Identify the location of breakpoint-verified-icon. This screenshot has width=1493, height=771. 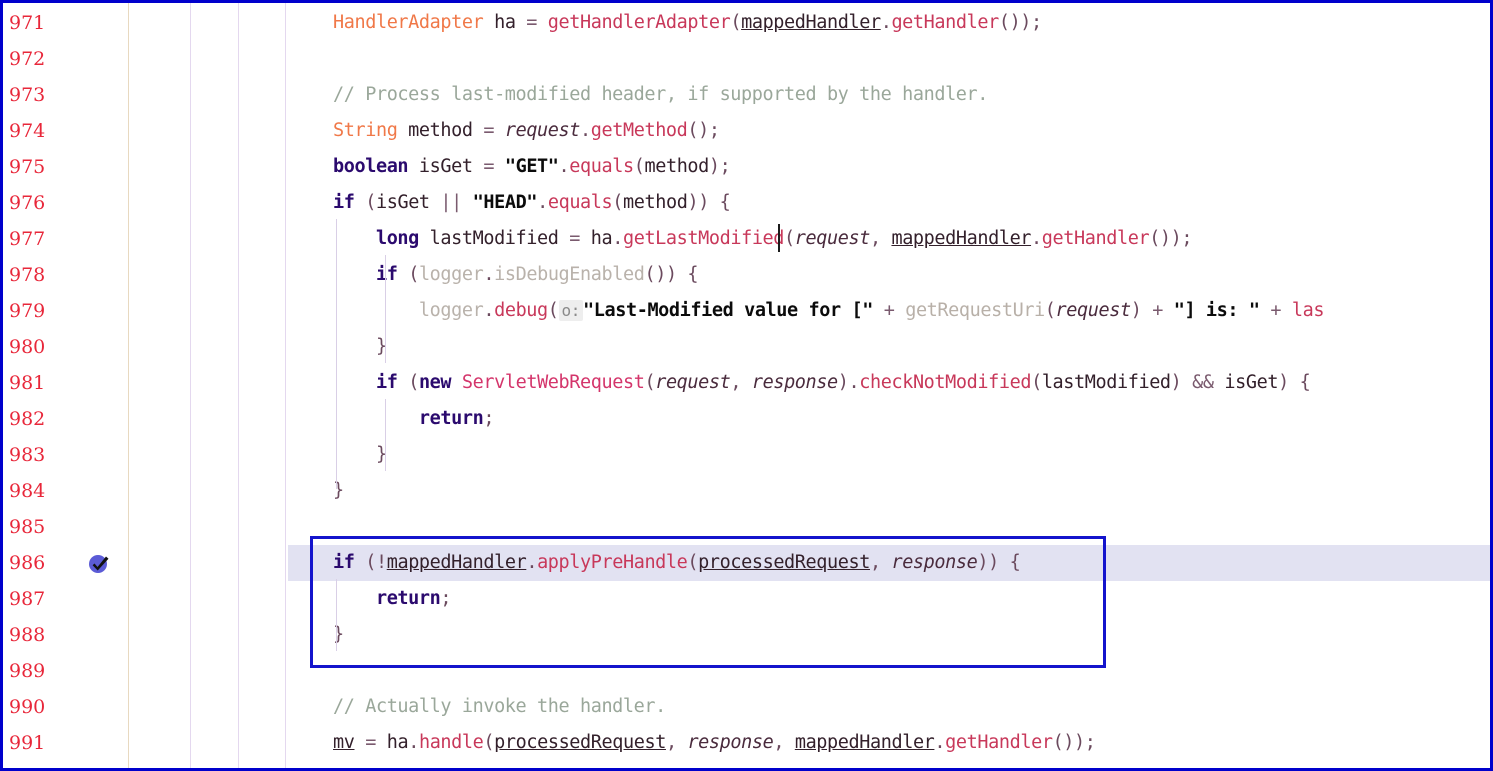
(99, 563).